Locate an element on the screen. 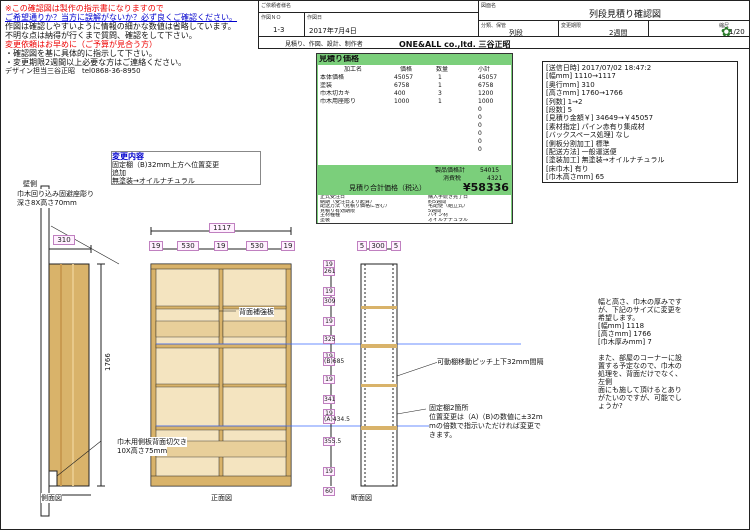  height-dimension: (B)685 is located at coordinates (334, 361).